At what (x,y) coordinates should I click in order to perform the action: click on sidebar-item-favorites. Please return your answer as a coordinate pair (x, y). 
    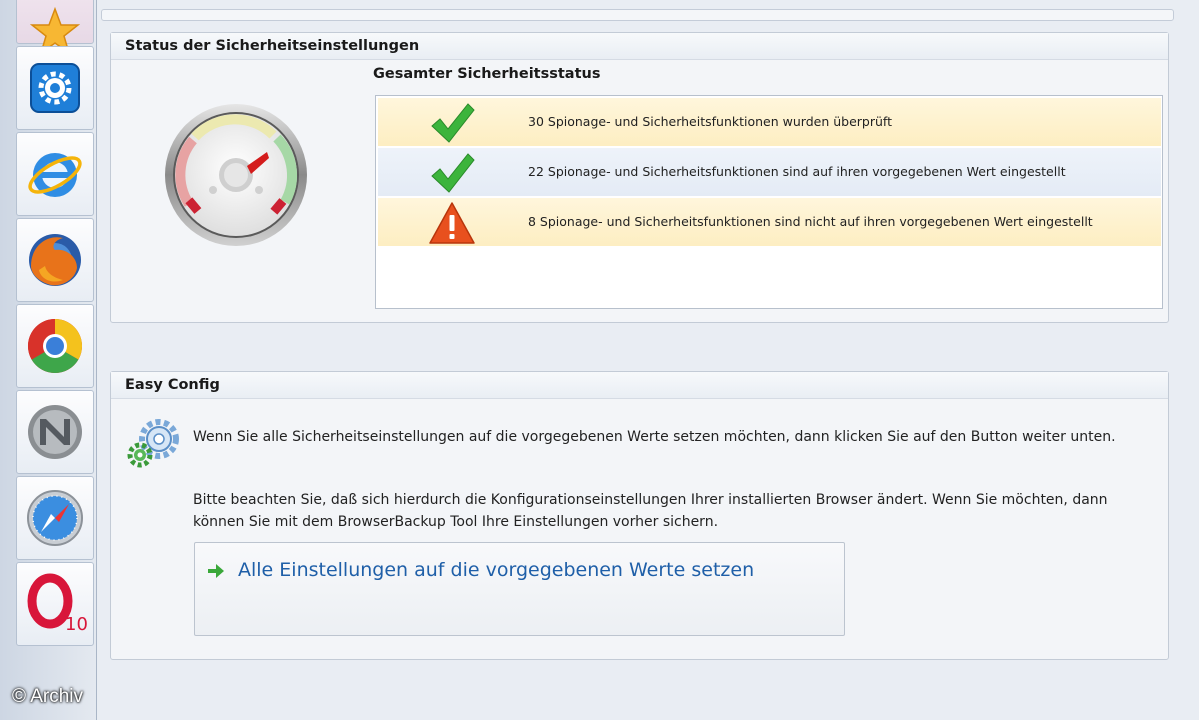
    Looking at the image, I should click on (55, 27).